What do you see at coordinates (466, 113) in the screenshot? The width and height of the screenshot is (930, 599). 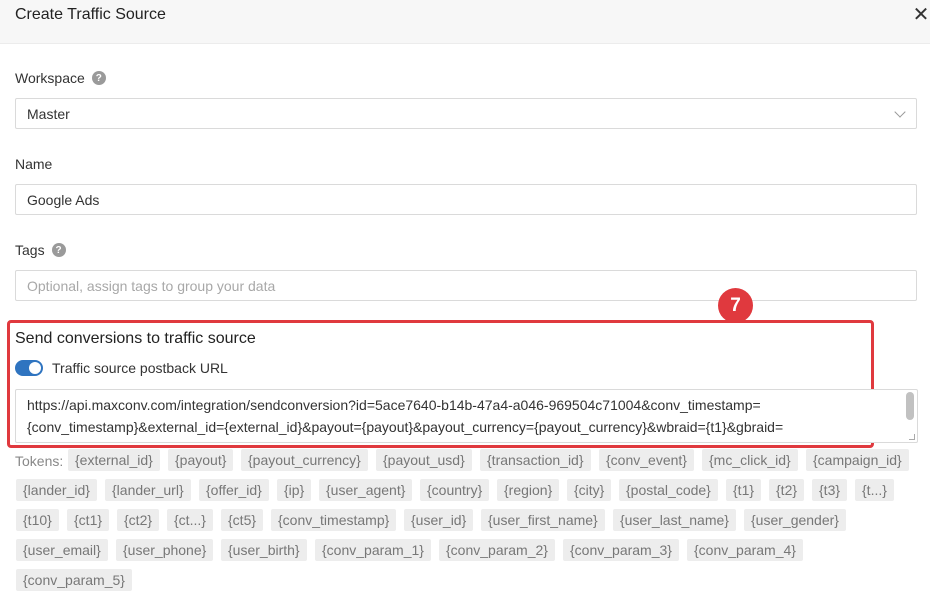 I see `workspace-select: Master` at bounding box center [466, 113].